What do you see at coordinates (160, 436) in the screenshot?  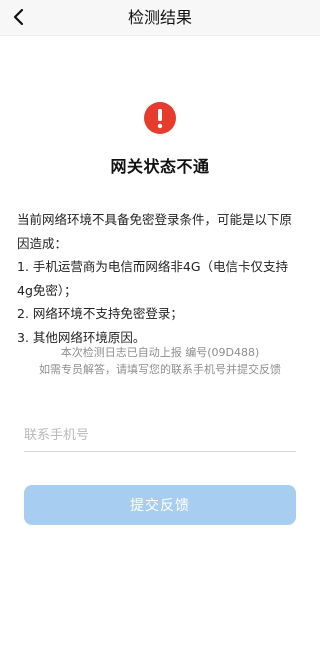 I see `contact-phone-input` at bounding box center [160, 436].